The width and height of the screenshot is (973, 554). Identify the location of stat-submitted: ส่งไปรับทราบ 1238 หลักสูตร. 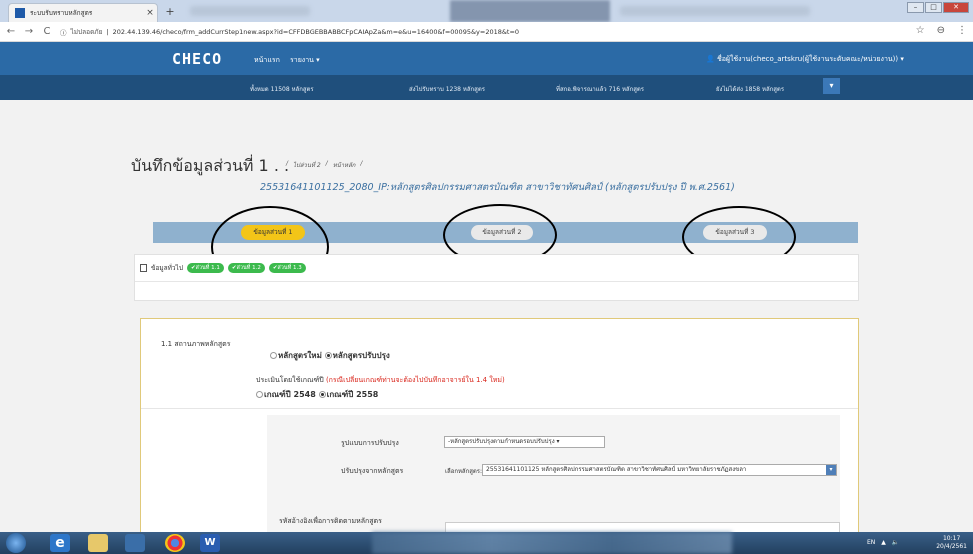
(447, 89).